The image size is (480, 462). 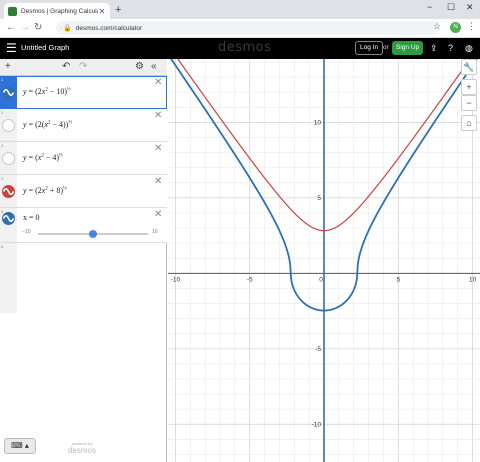 What do you see at coordinates (317, 424) in the screenshot?
I see `y-tick-label: -10` at bounding box center [317, 424].